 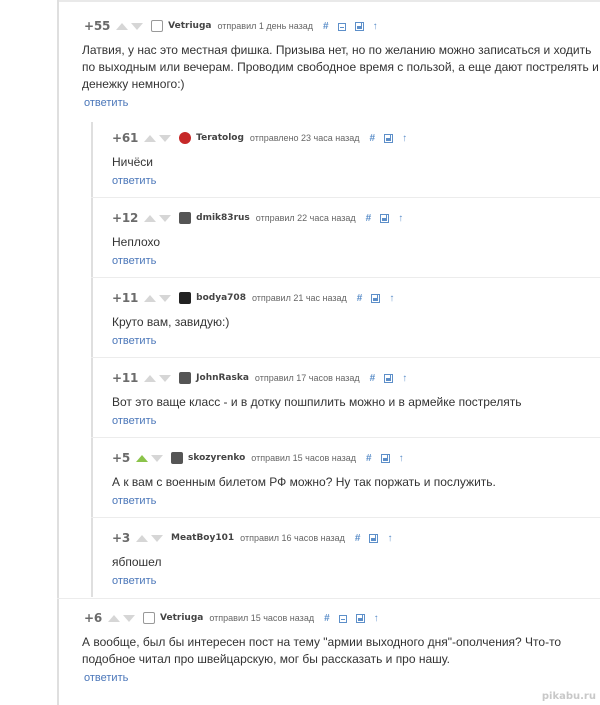 What do you see at coordinates (299, 298) in the screenshot?
I see `comment-timestamp: отправил 21 час назад` at bounding box center [299, 298].